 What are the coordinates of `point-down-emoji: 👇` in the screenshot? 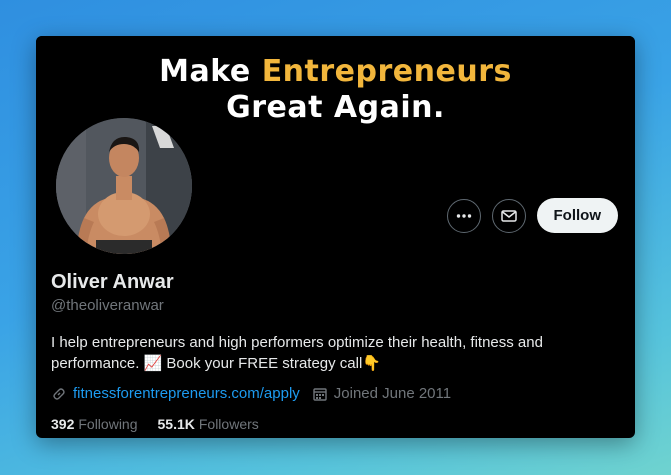 It's located at (372, 363).